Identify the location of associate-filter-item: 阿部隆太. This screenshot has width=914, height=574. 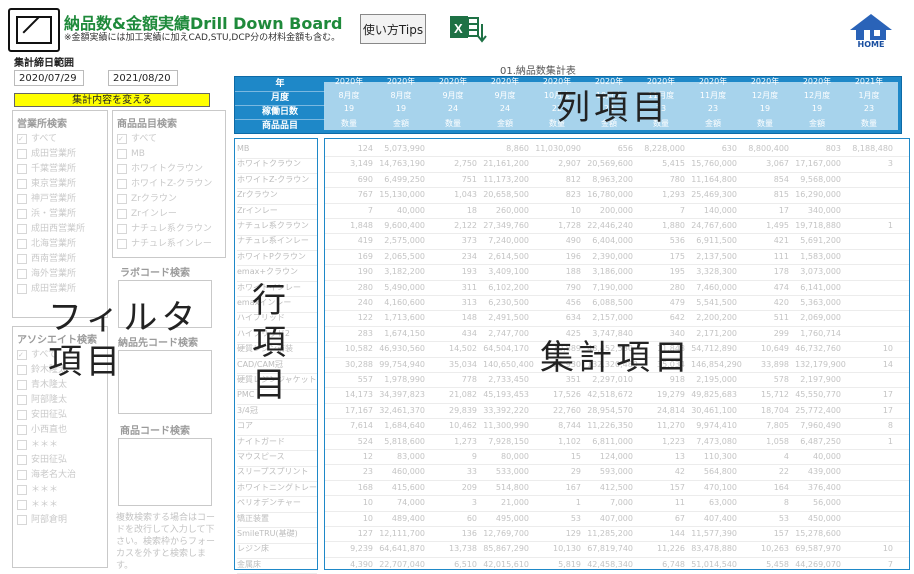
(62, 400).